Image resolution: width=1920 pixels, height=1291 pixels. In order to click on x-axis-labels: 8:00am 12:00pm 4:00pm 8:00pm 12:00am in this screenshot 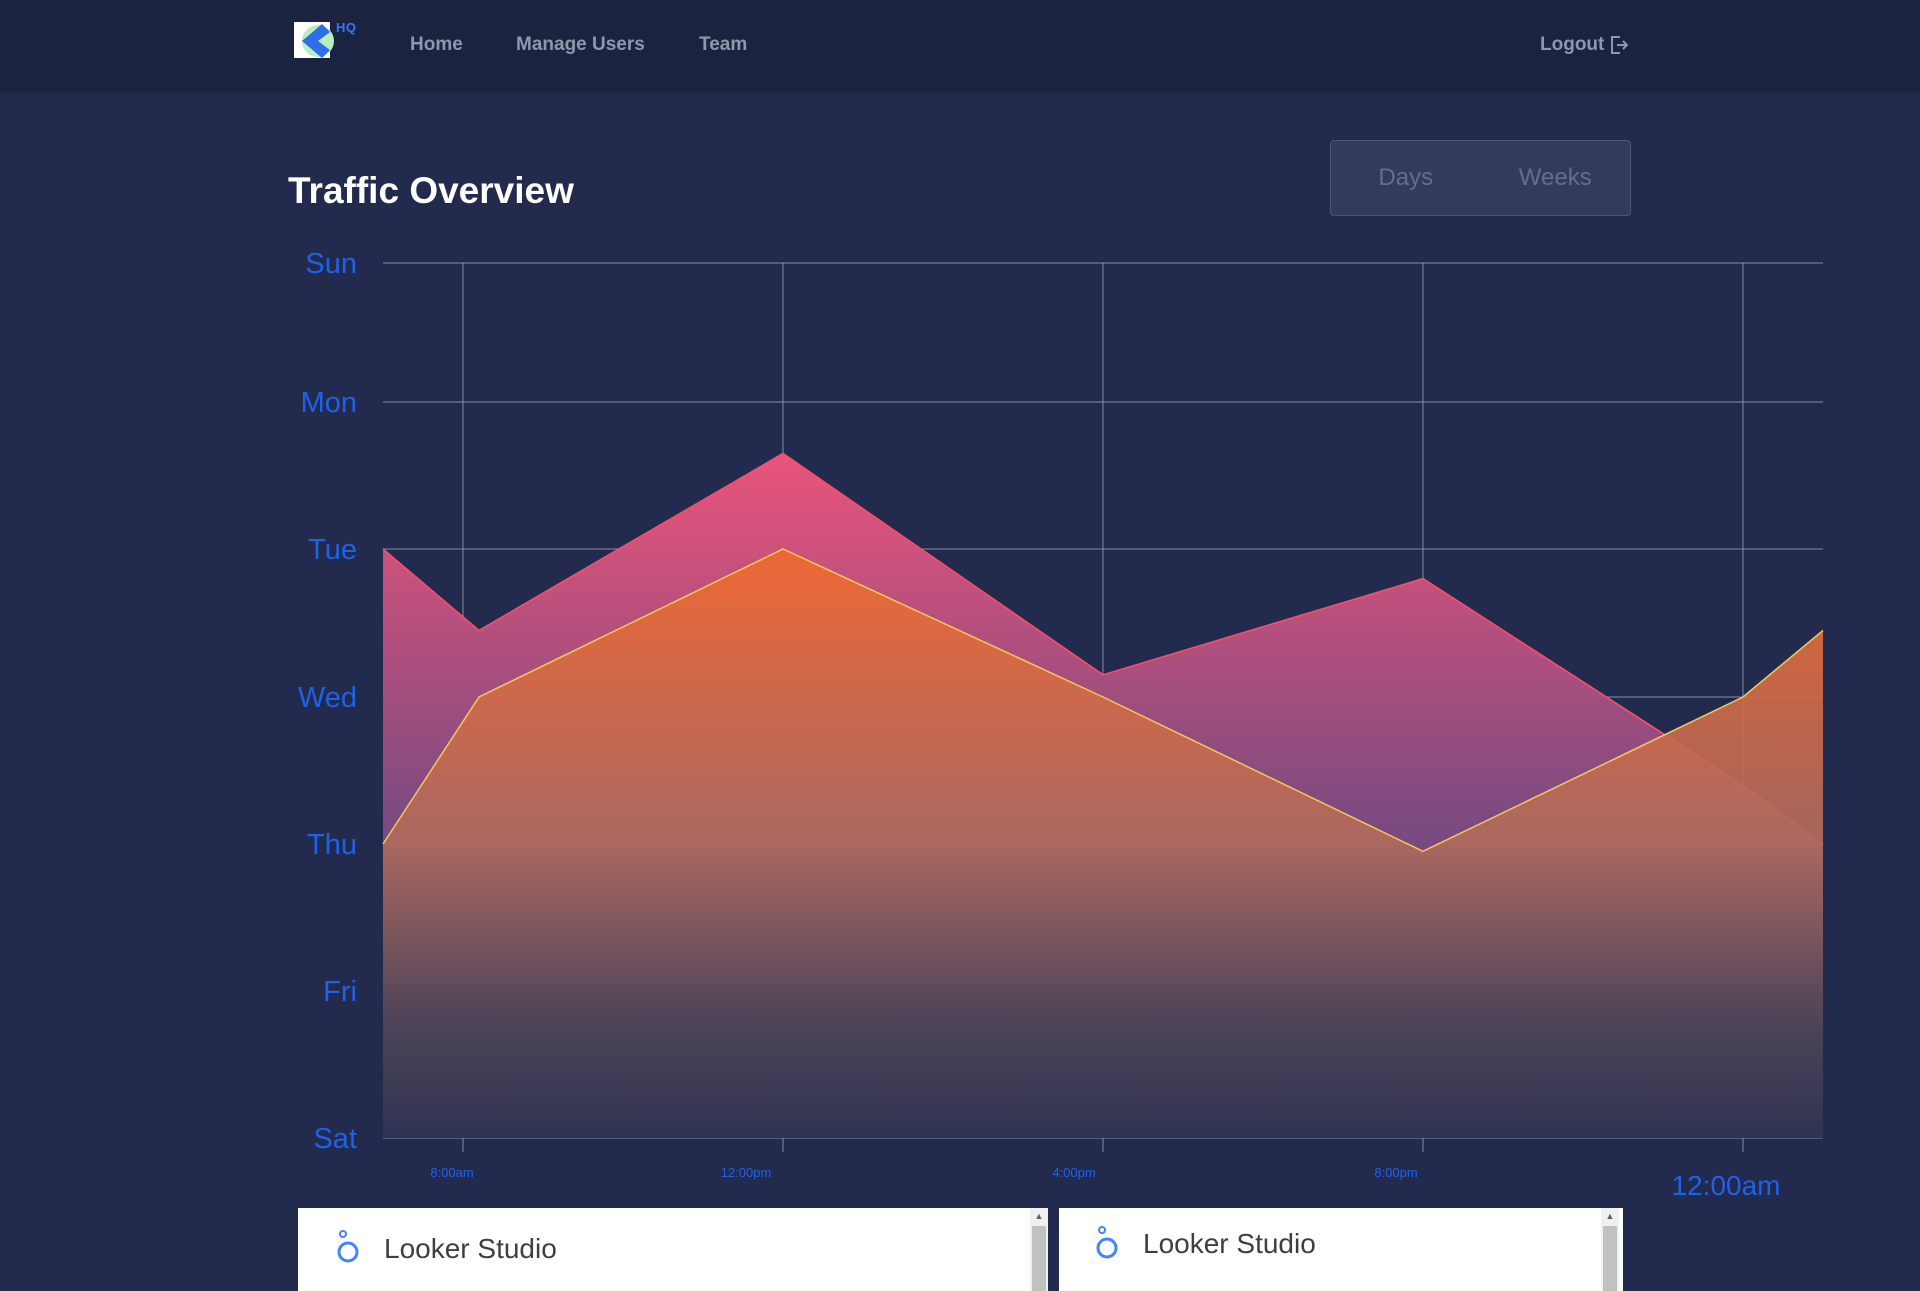, I will do `click(1105, 1183)`.